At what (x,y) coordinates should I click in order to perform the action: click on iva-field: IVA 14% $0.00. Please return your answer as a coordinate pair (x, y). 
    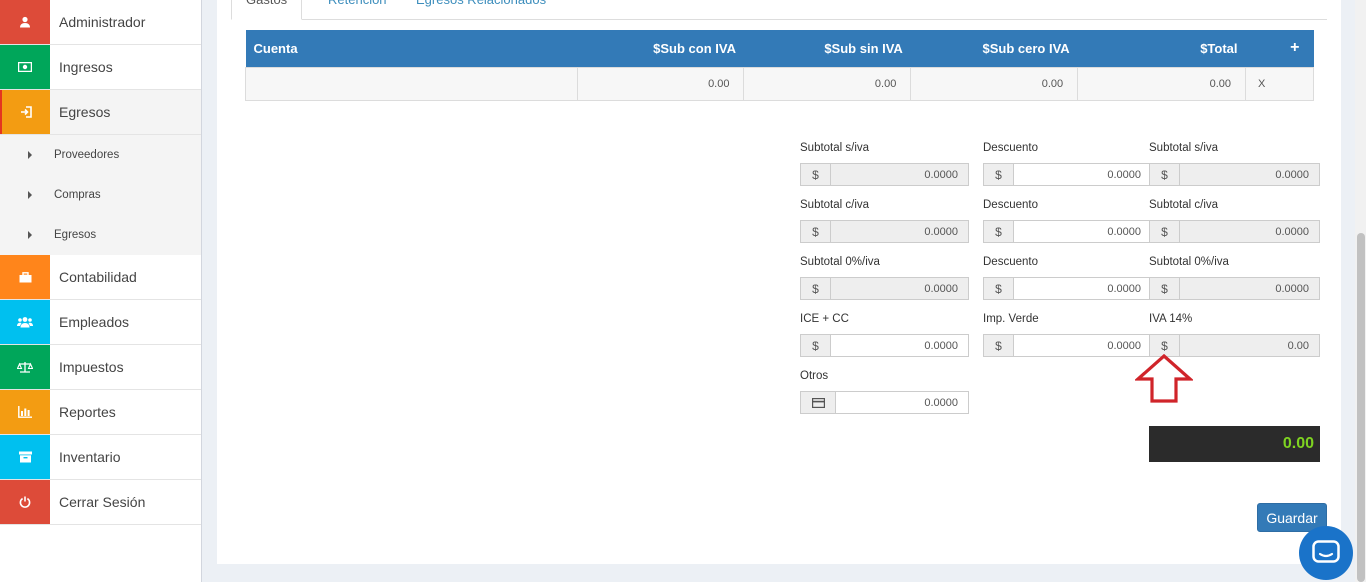
    Looking at the image, I should click on (1234, 335).